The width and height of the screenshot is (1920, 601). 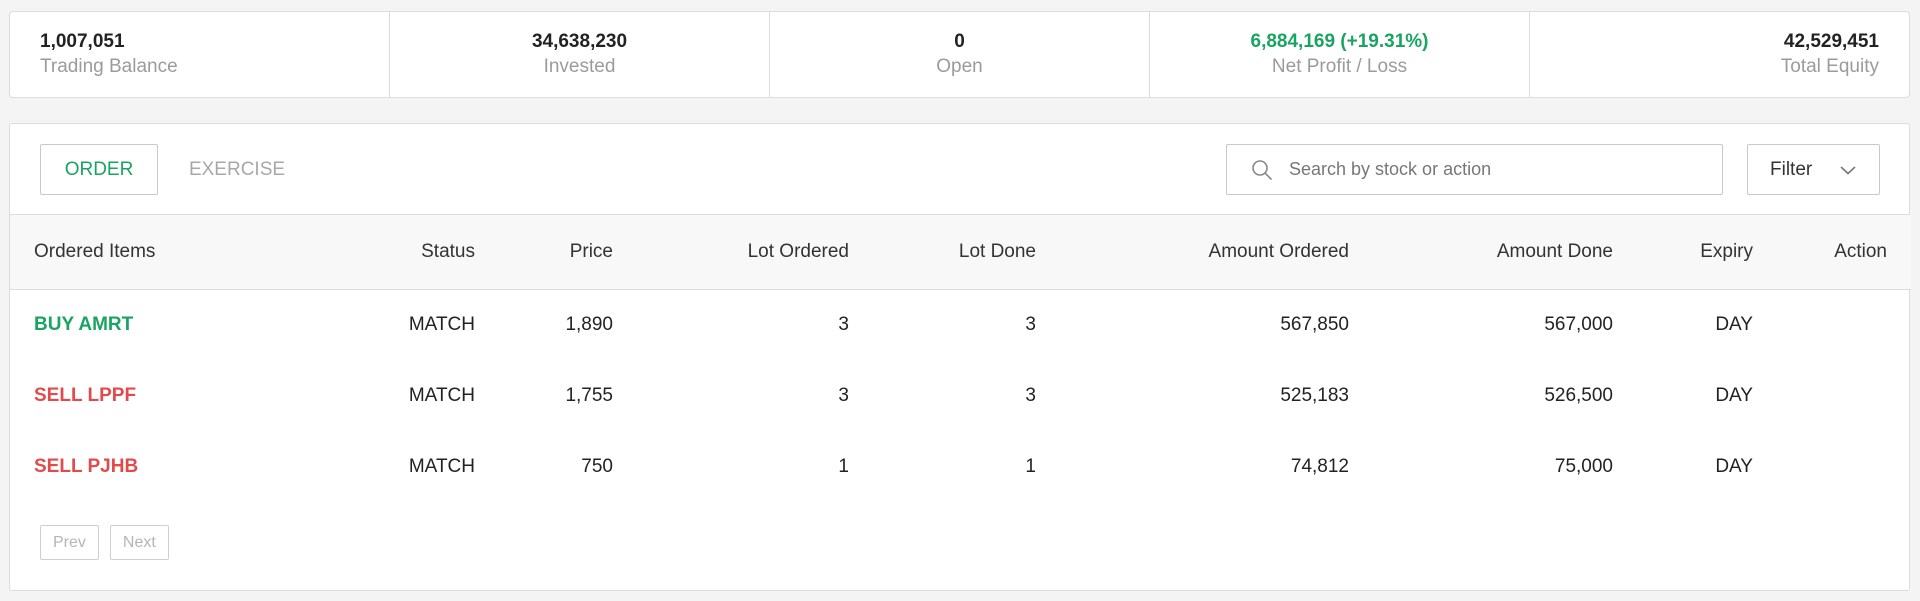 I want to click on stat-label: Trading Balance, so click(x=109, y=66).